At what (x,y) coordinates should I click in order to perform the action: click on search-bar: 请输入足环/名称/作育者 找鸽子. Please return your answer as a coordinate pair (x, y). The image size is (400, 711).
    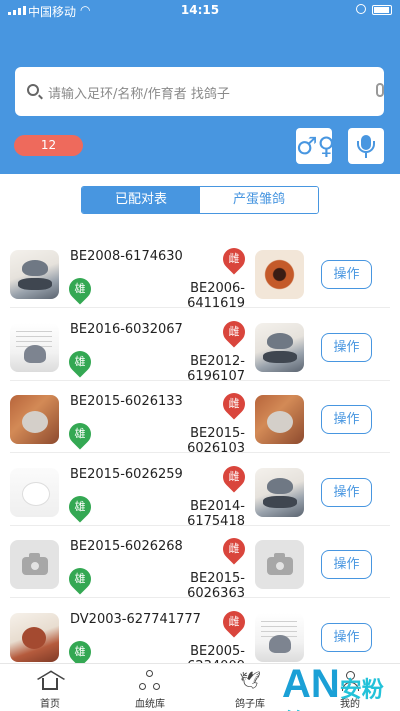
    Looking at the image, I should click on (199, 91).